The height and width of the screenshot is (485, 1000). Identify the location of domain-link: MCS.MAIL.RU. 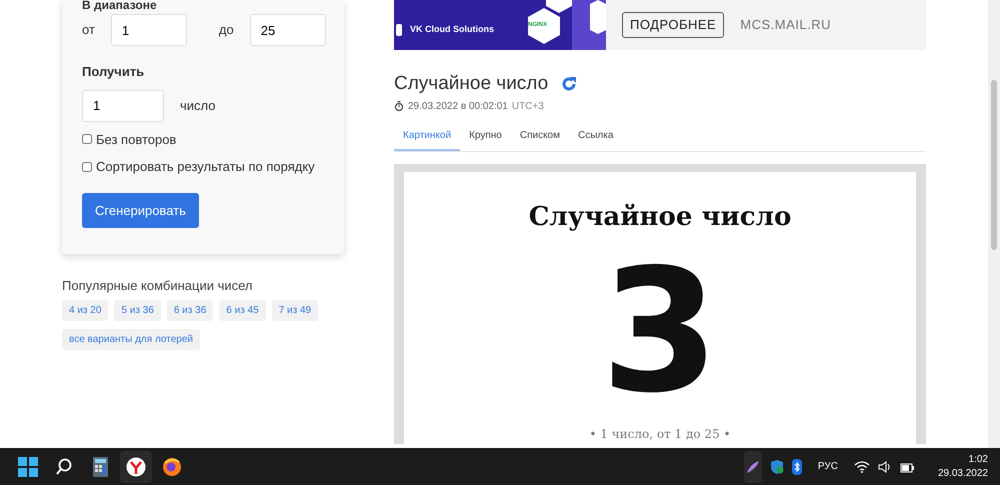
(785, 25).